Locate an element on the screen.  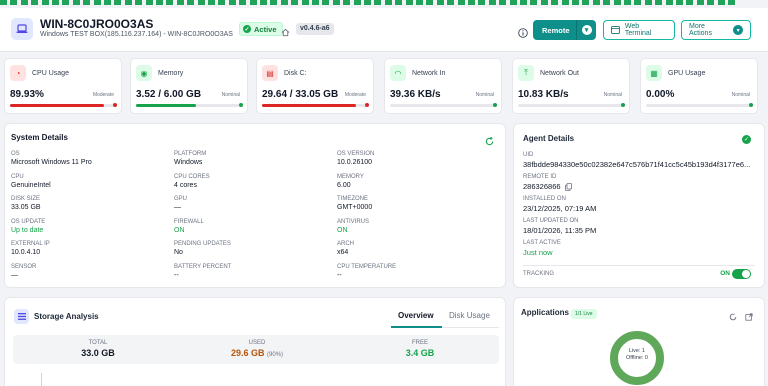
tracking-toggle is located at coordinates (741, 274).